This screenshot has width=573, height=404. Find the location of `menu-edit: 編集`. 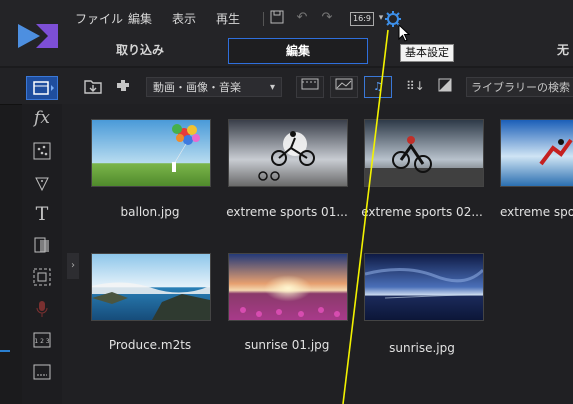

menu-edit: 編集 is located at coordinates (140, 18).